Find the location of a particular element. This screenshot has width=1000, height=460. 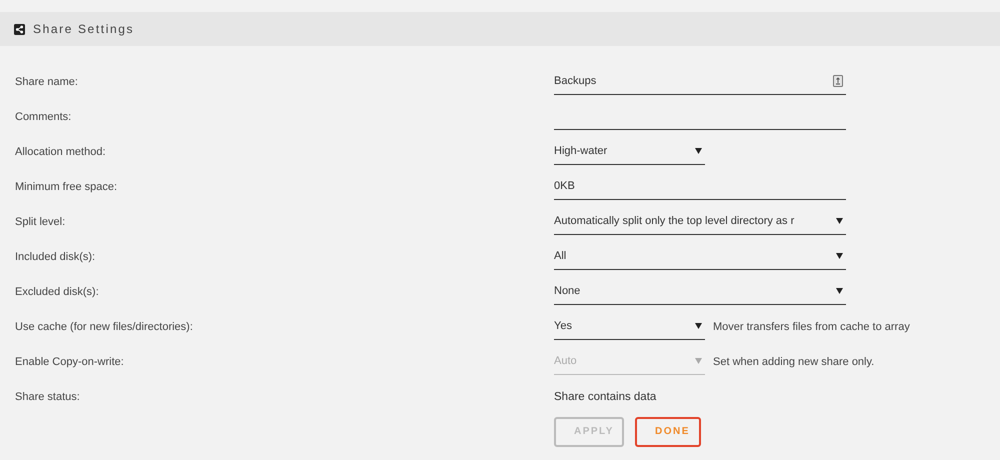

field-label: Split level: is located at coordinates (40, 222).